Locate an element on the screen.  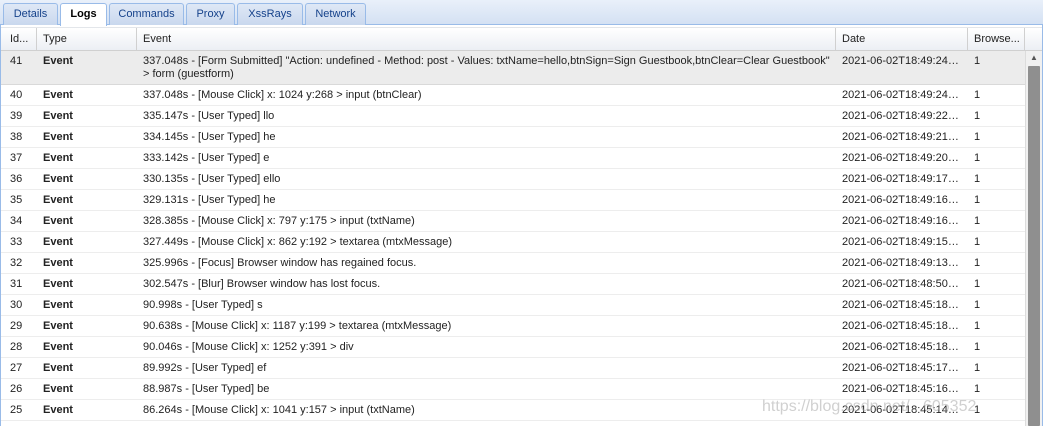
cell-id: 32 is located at coordinates (16, 263).